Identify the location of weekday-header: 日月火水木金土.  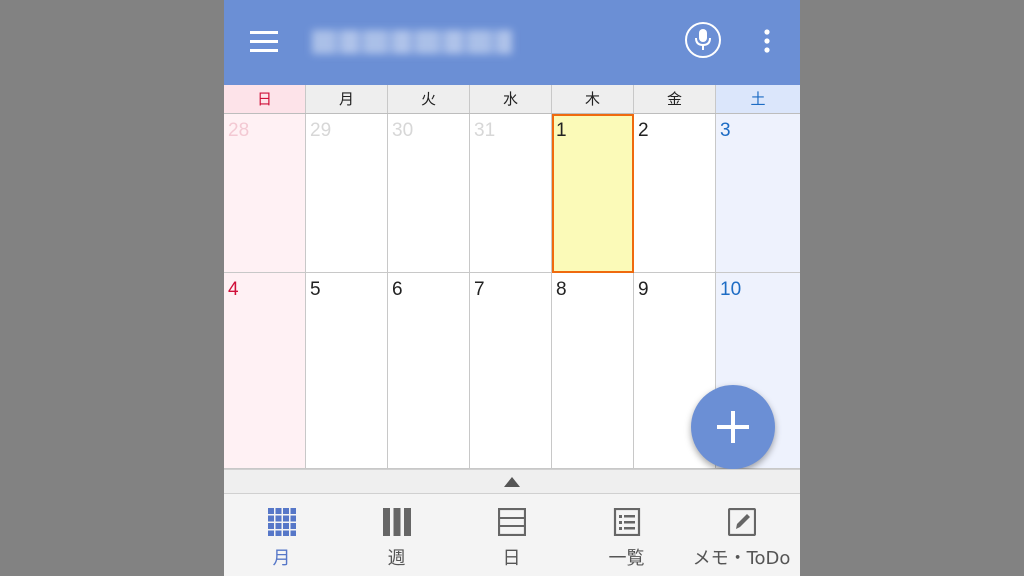
(512, 99).